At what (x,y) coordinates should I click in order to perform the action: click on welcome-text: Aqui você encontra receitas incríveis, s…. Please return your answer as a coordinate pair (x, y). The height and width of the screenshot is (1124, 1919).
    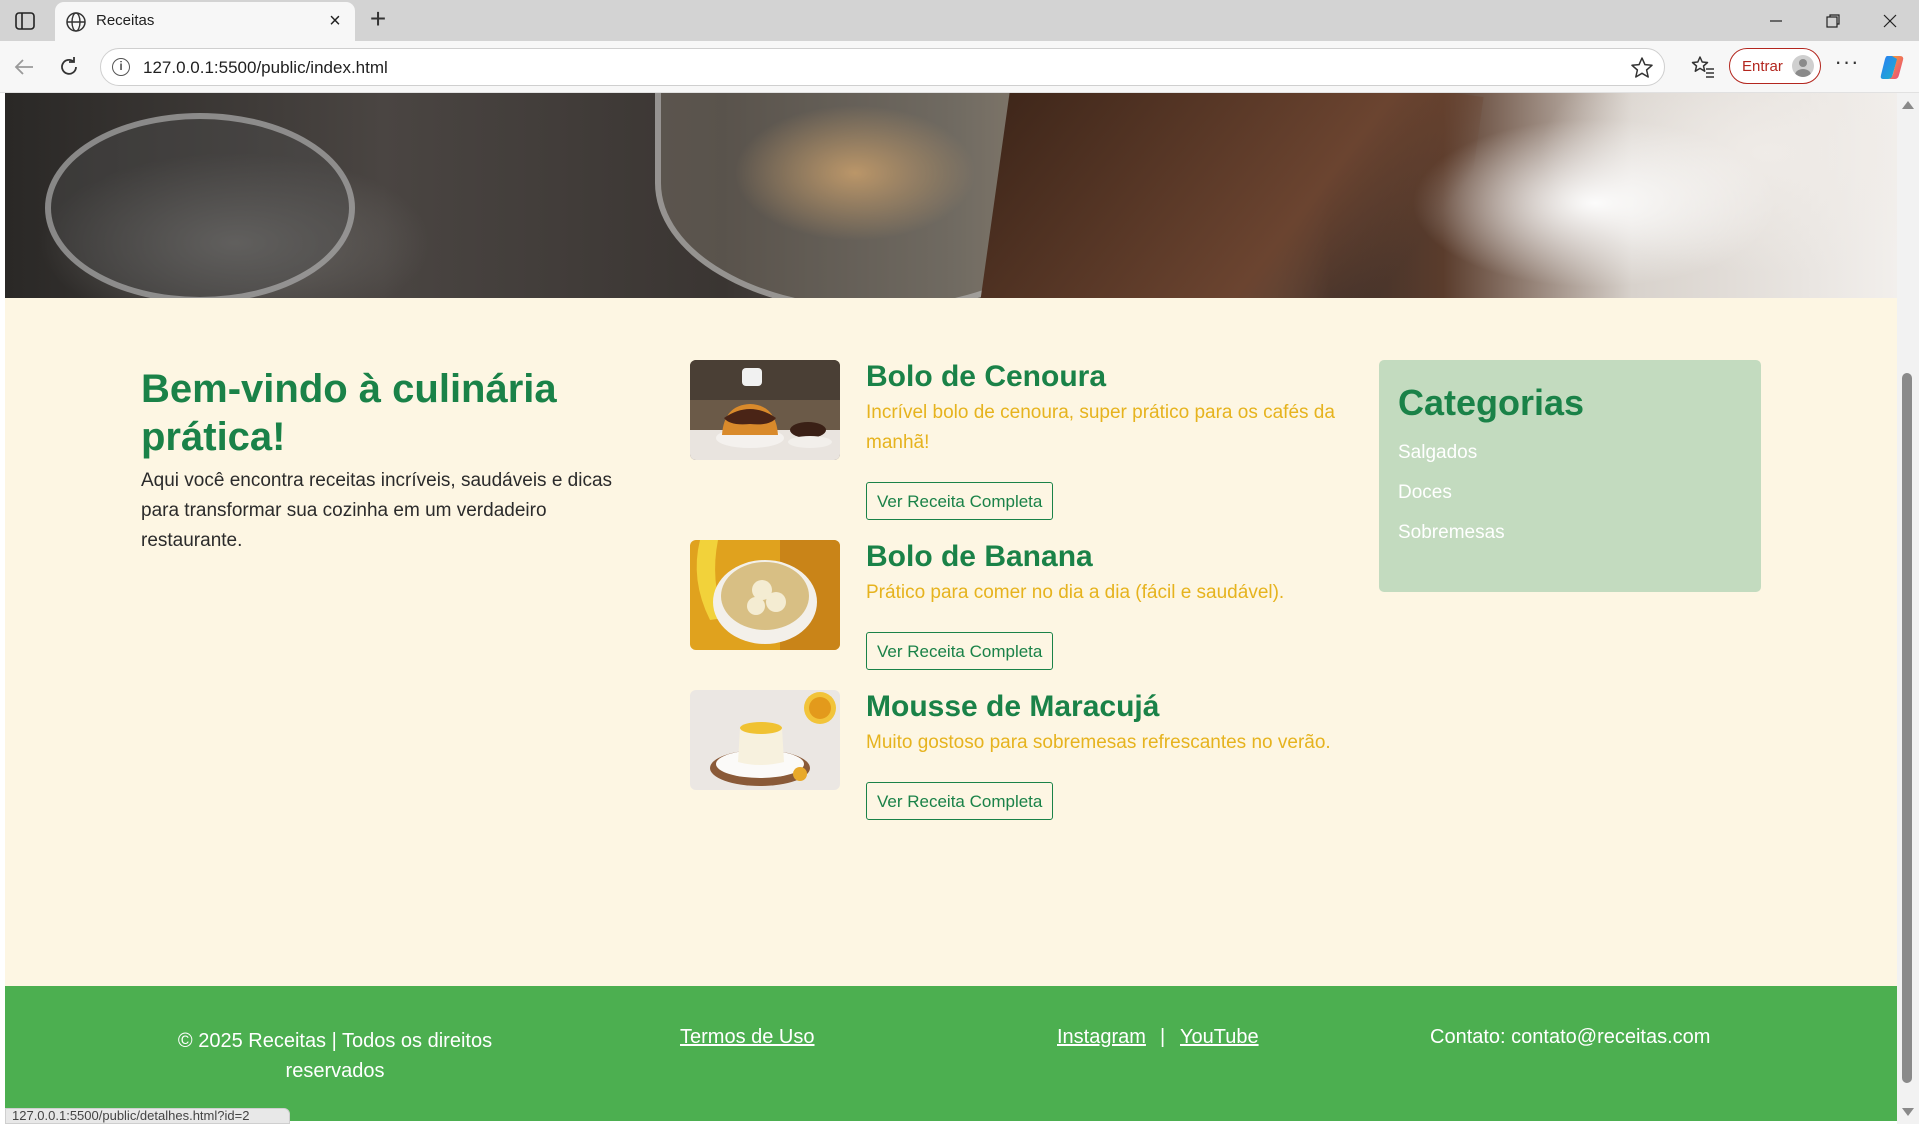
    Looking at the image, I should click on (377, 510).